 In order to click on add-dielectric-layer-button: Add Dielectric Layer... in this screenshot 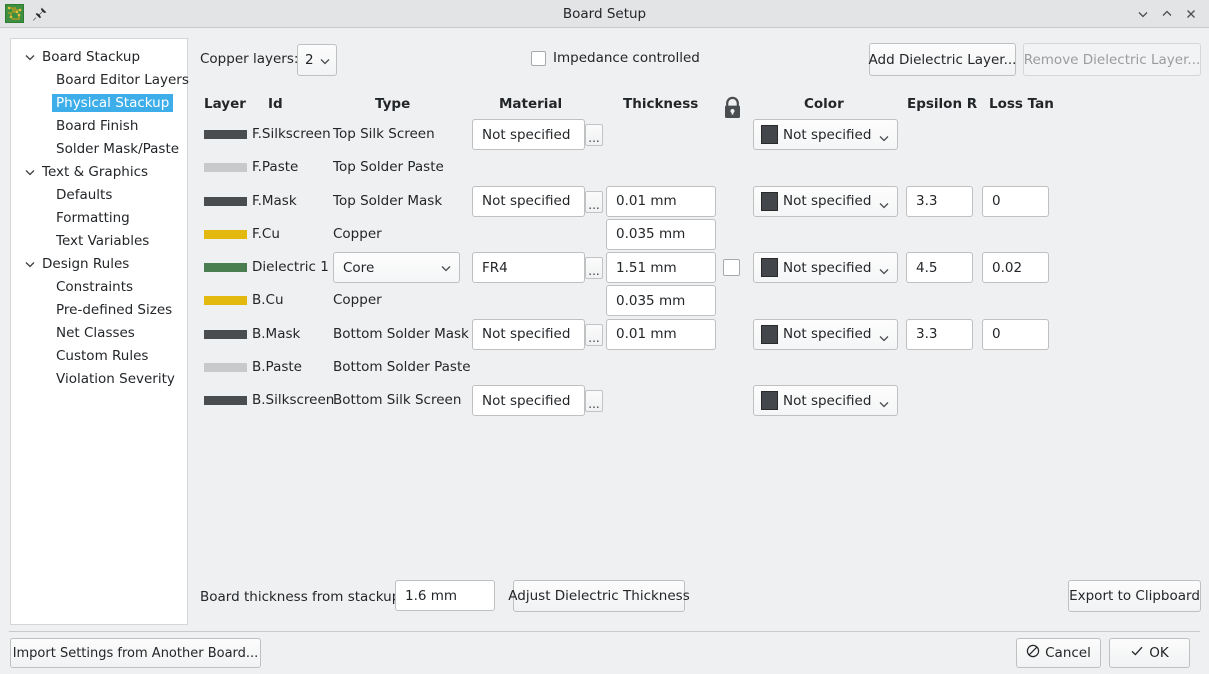, I will do `click(942, 59)`.